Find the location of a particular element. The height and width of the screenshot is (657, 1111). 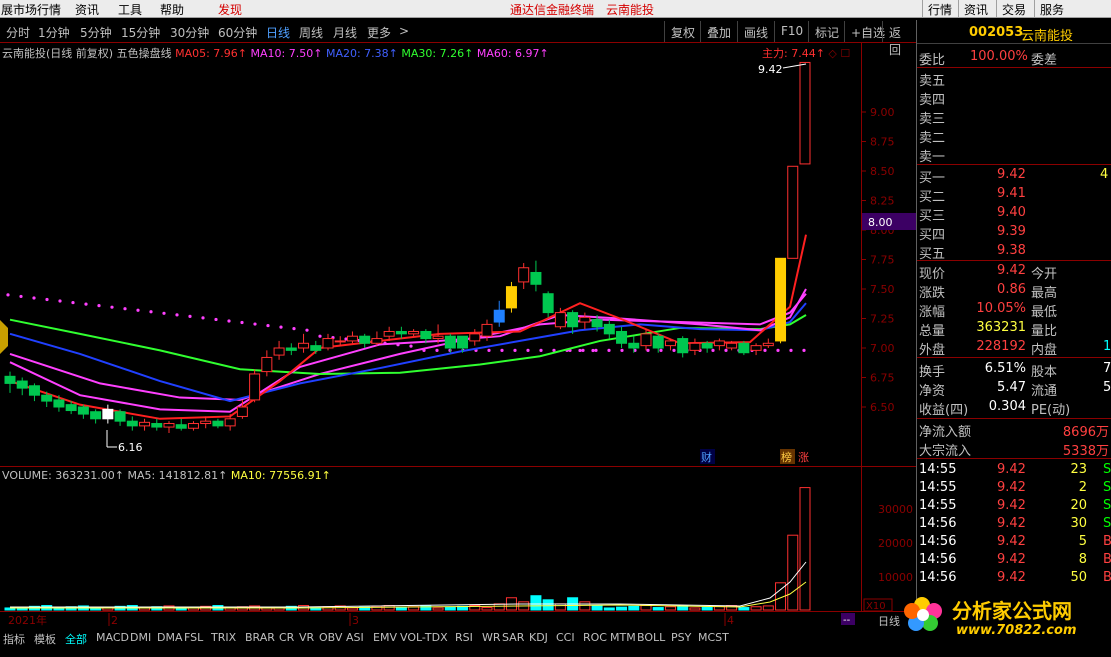

indicator-tab: PSY is located at coordinates (681, 637).